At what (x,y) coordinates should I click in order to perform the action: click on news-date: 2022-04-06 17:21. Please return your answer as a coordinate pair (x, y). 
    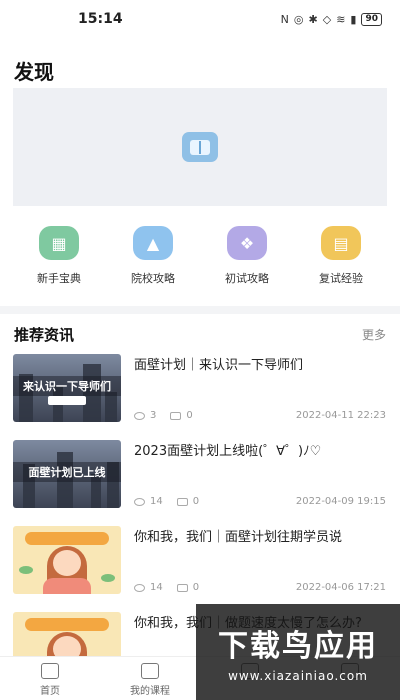
    Looking at the image, I should click on (340, 587).